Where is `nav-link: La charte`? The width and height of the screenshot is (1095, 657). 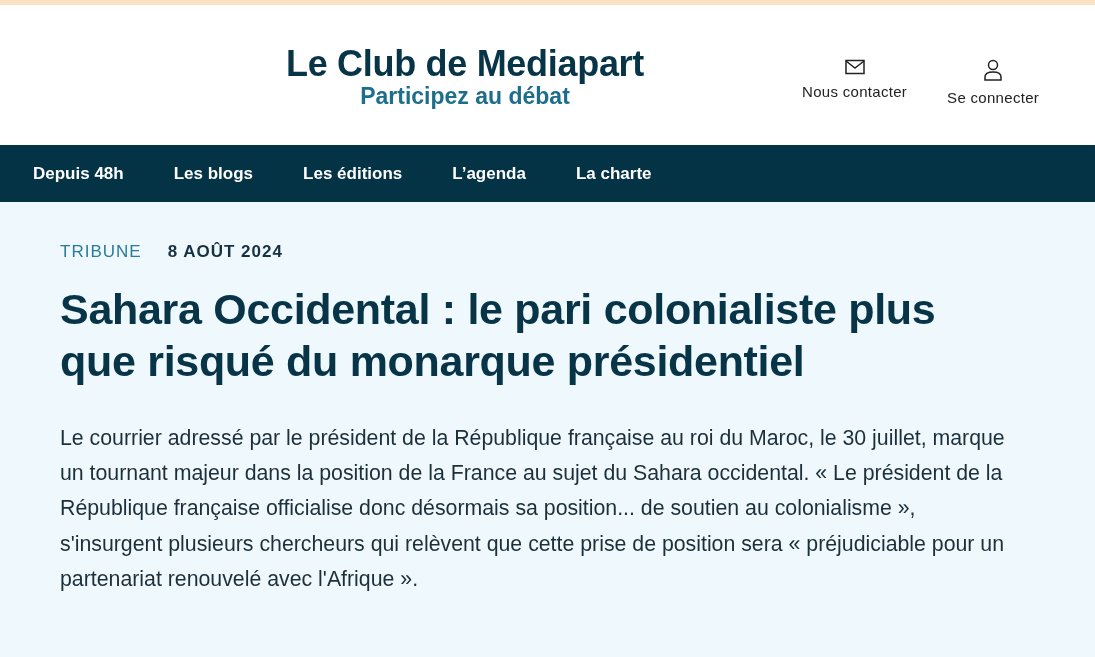 nav-link: La charte is located at coordinates (613, 173).